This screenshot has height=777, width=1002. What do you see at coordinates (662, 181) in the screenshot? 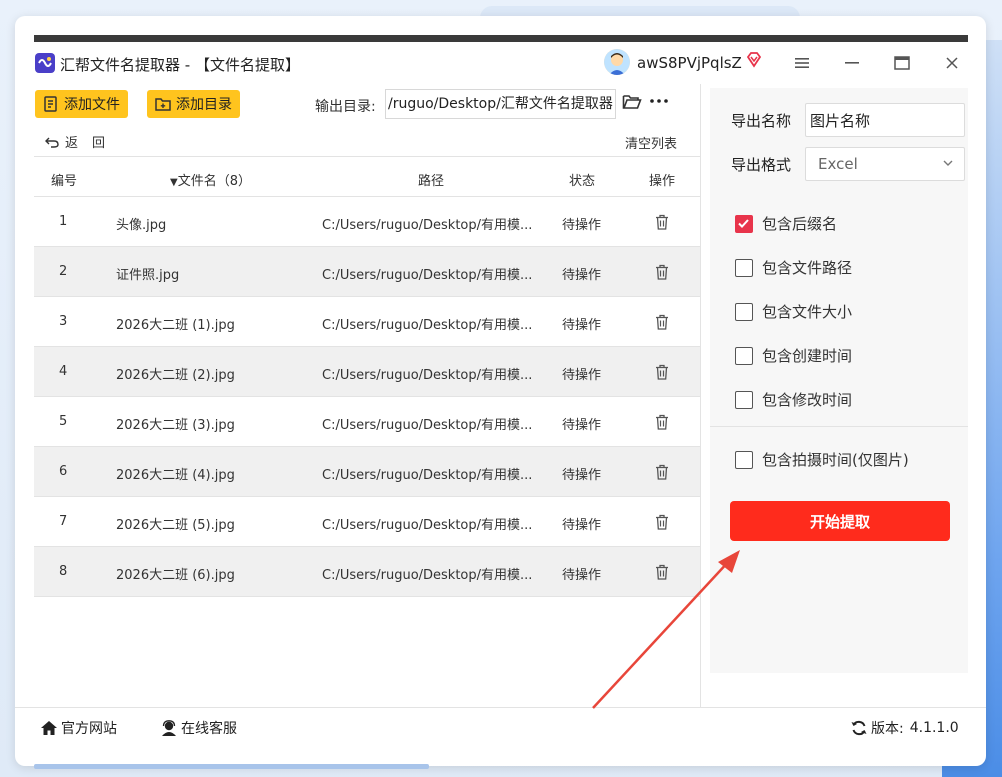
I see `header-action: 操作` at bounding box center [662, 181].